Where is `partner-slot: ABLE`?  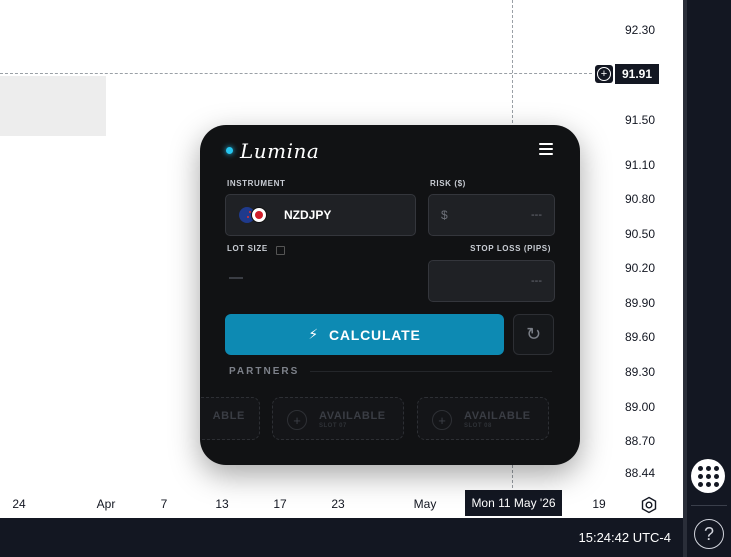 partner-slot: ABLE is located at coordinates (230, 418).